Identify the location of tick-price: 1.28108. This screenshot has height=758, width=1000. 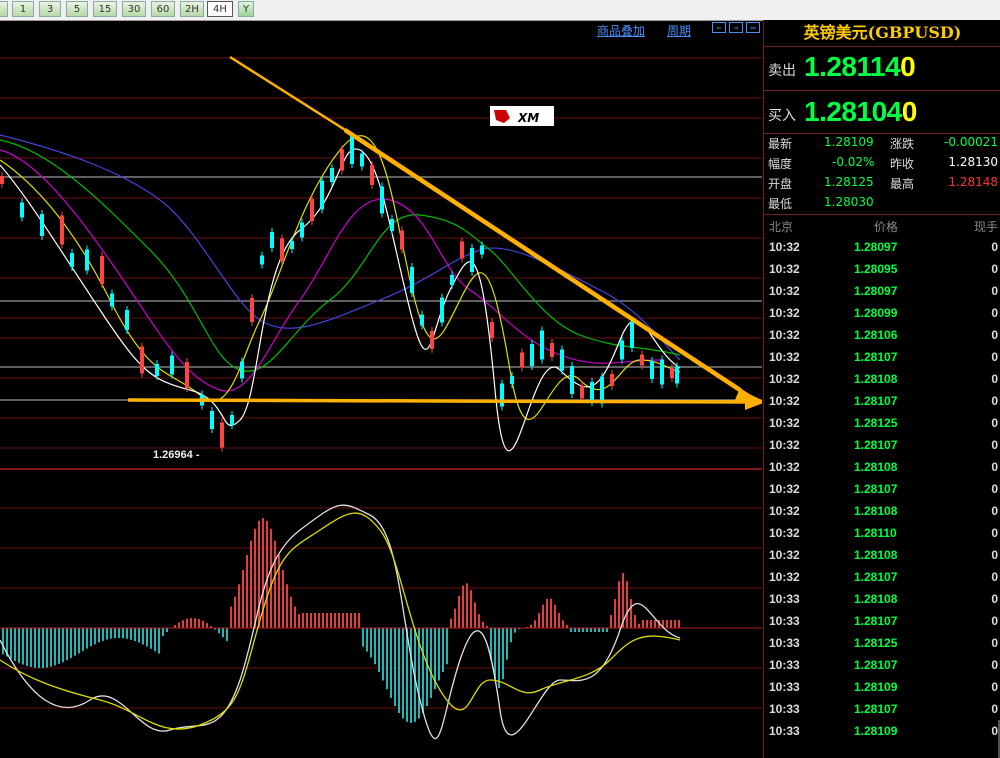
(876, 599).